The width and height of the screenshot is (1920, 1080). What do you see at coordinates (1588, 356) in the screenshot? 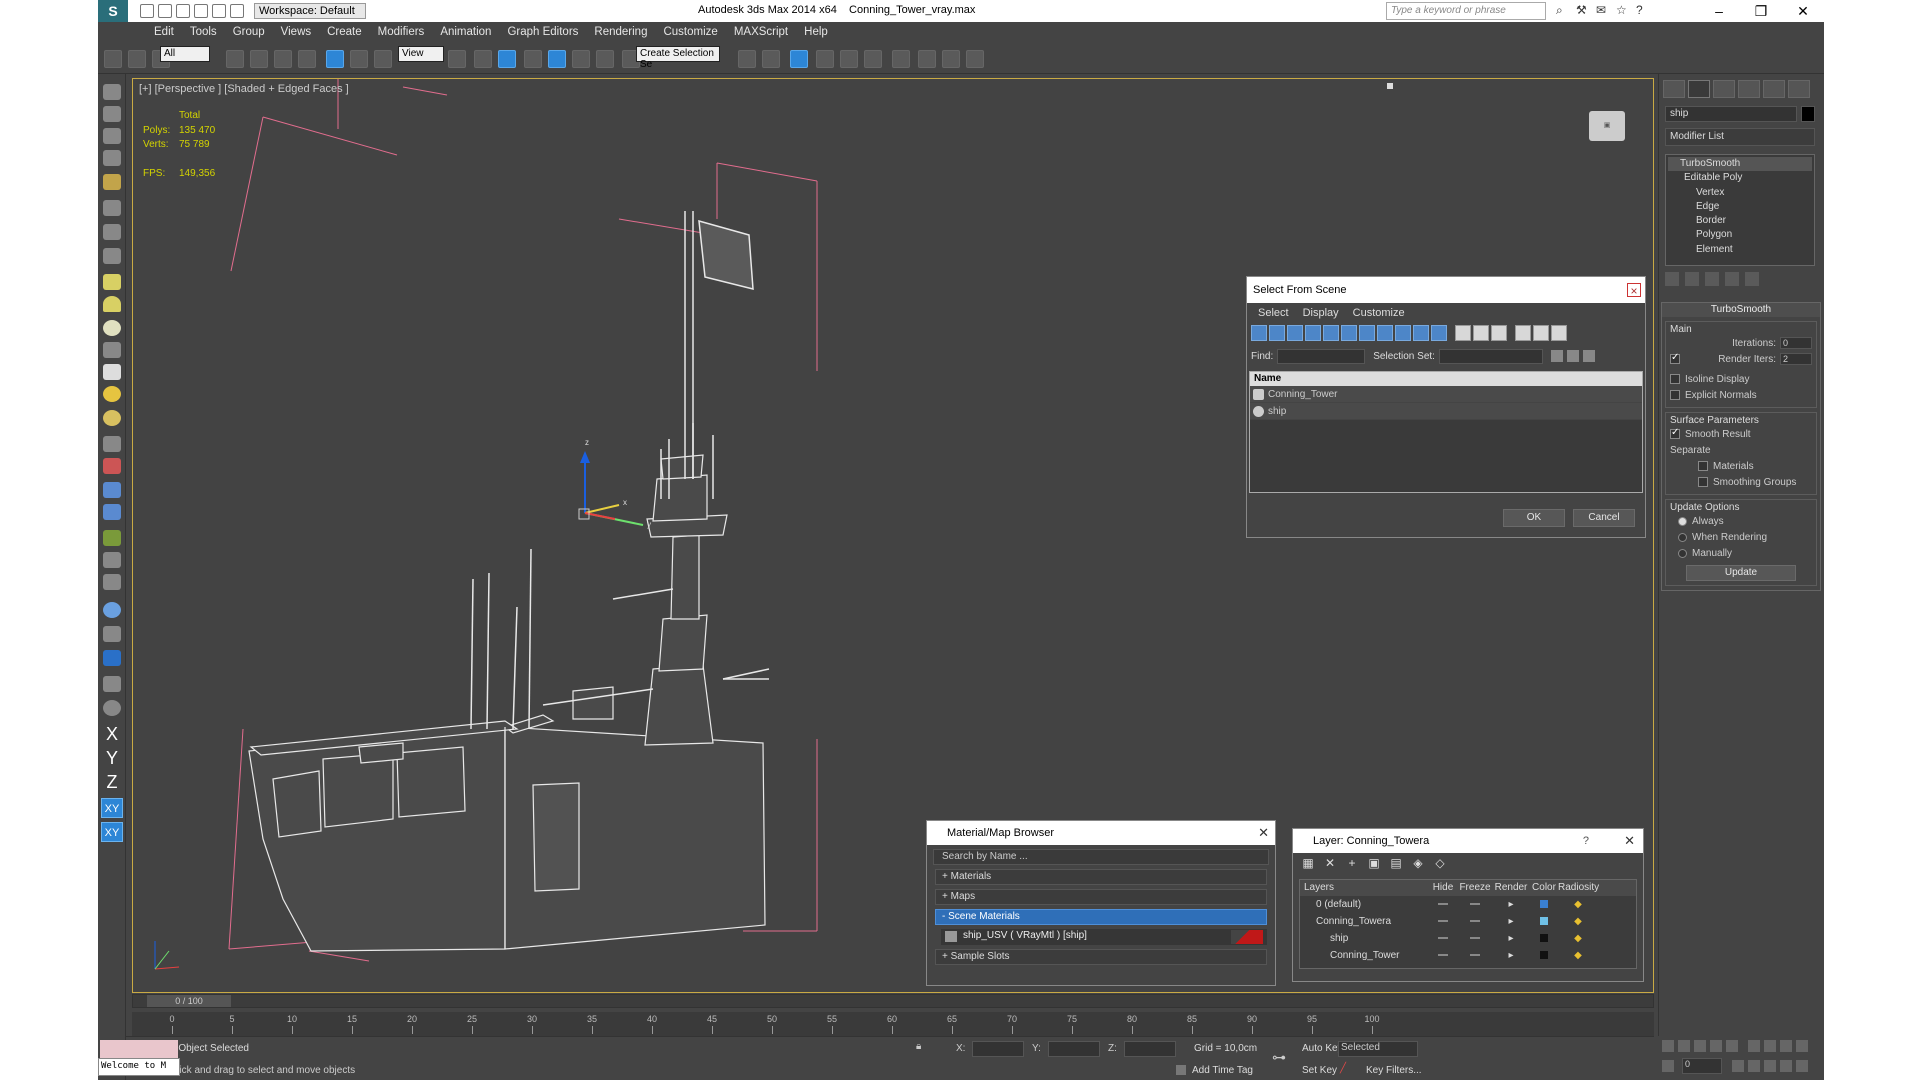
I see `edit-selection-set-icon` at bounding box center [1588, 356].